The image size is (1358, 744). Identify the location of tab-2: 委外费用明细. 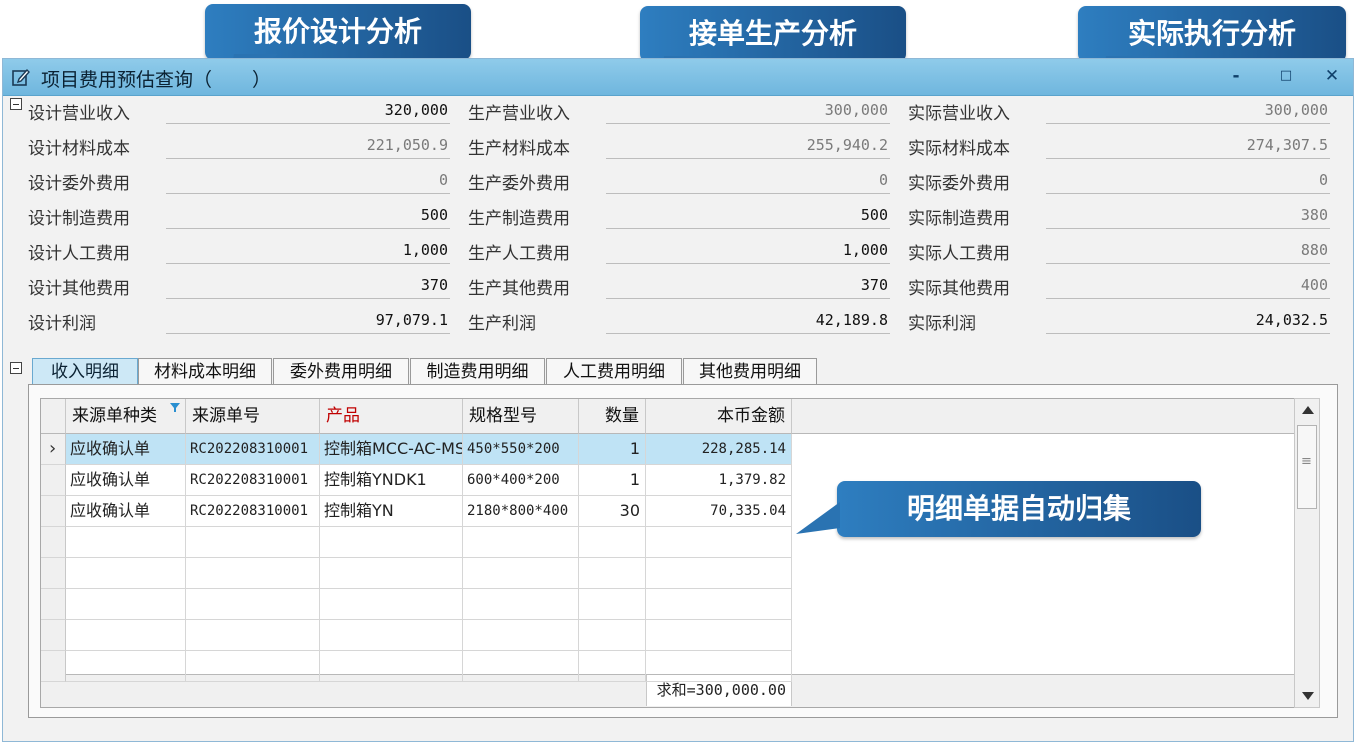
(341, 371).